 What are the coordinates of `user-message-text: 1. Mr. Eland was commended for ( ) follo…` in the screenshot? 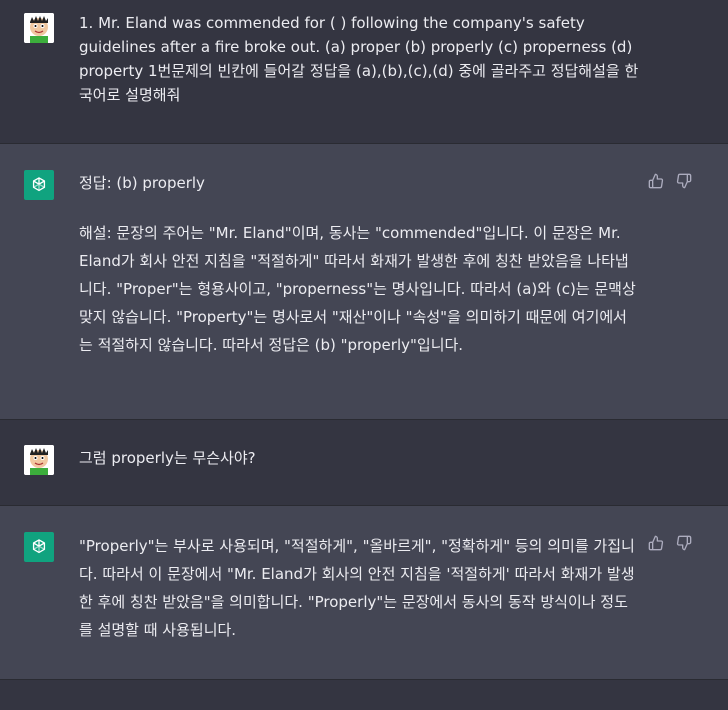 It's located at (359, 59).